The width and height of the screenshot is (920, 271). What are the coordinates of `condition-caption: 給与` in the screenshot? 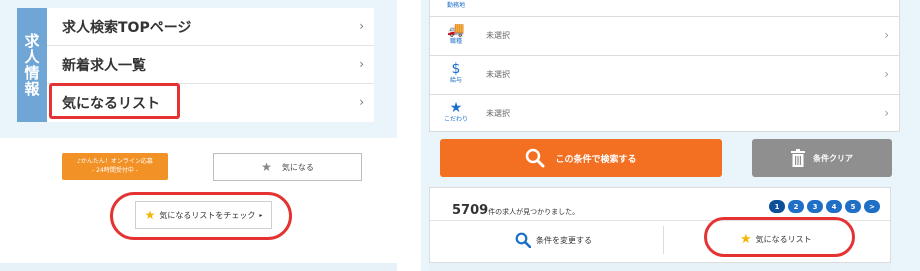 It's located at (455, 80).